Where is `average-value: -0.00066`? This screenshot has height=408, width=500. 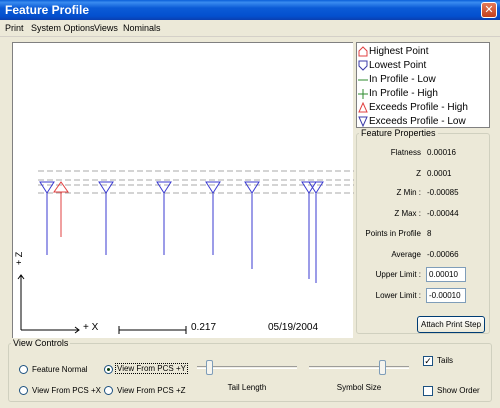 average-value: -0.00066 is located at coordinates (443, 254).